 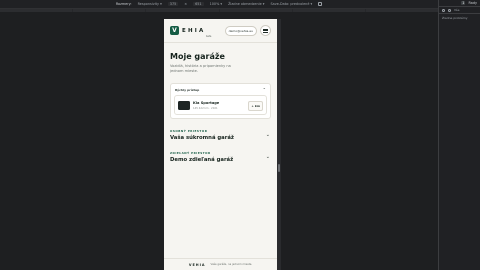 I want to click on page-title: Moje garáže, so click(x=197, y=56).